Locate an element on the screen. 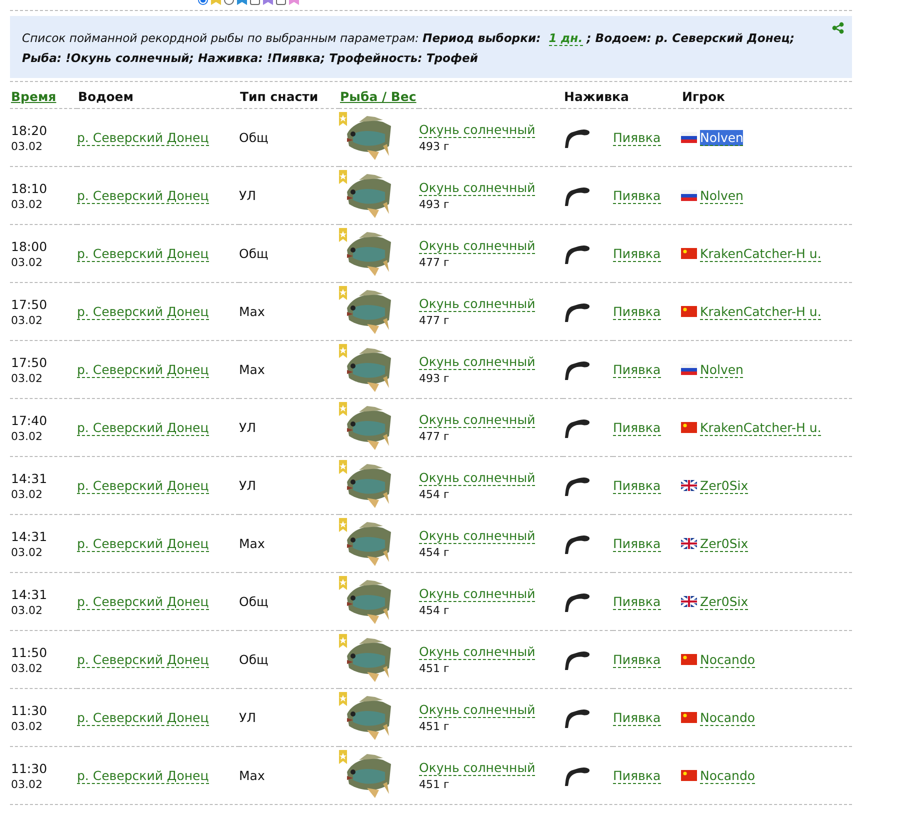 The height and width of the screenshot is (818, 919). column-header: Рыба / Вес is located at coordinates (377, 95).